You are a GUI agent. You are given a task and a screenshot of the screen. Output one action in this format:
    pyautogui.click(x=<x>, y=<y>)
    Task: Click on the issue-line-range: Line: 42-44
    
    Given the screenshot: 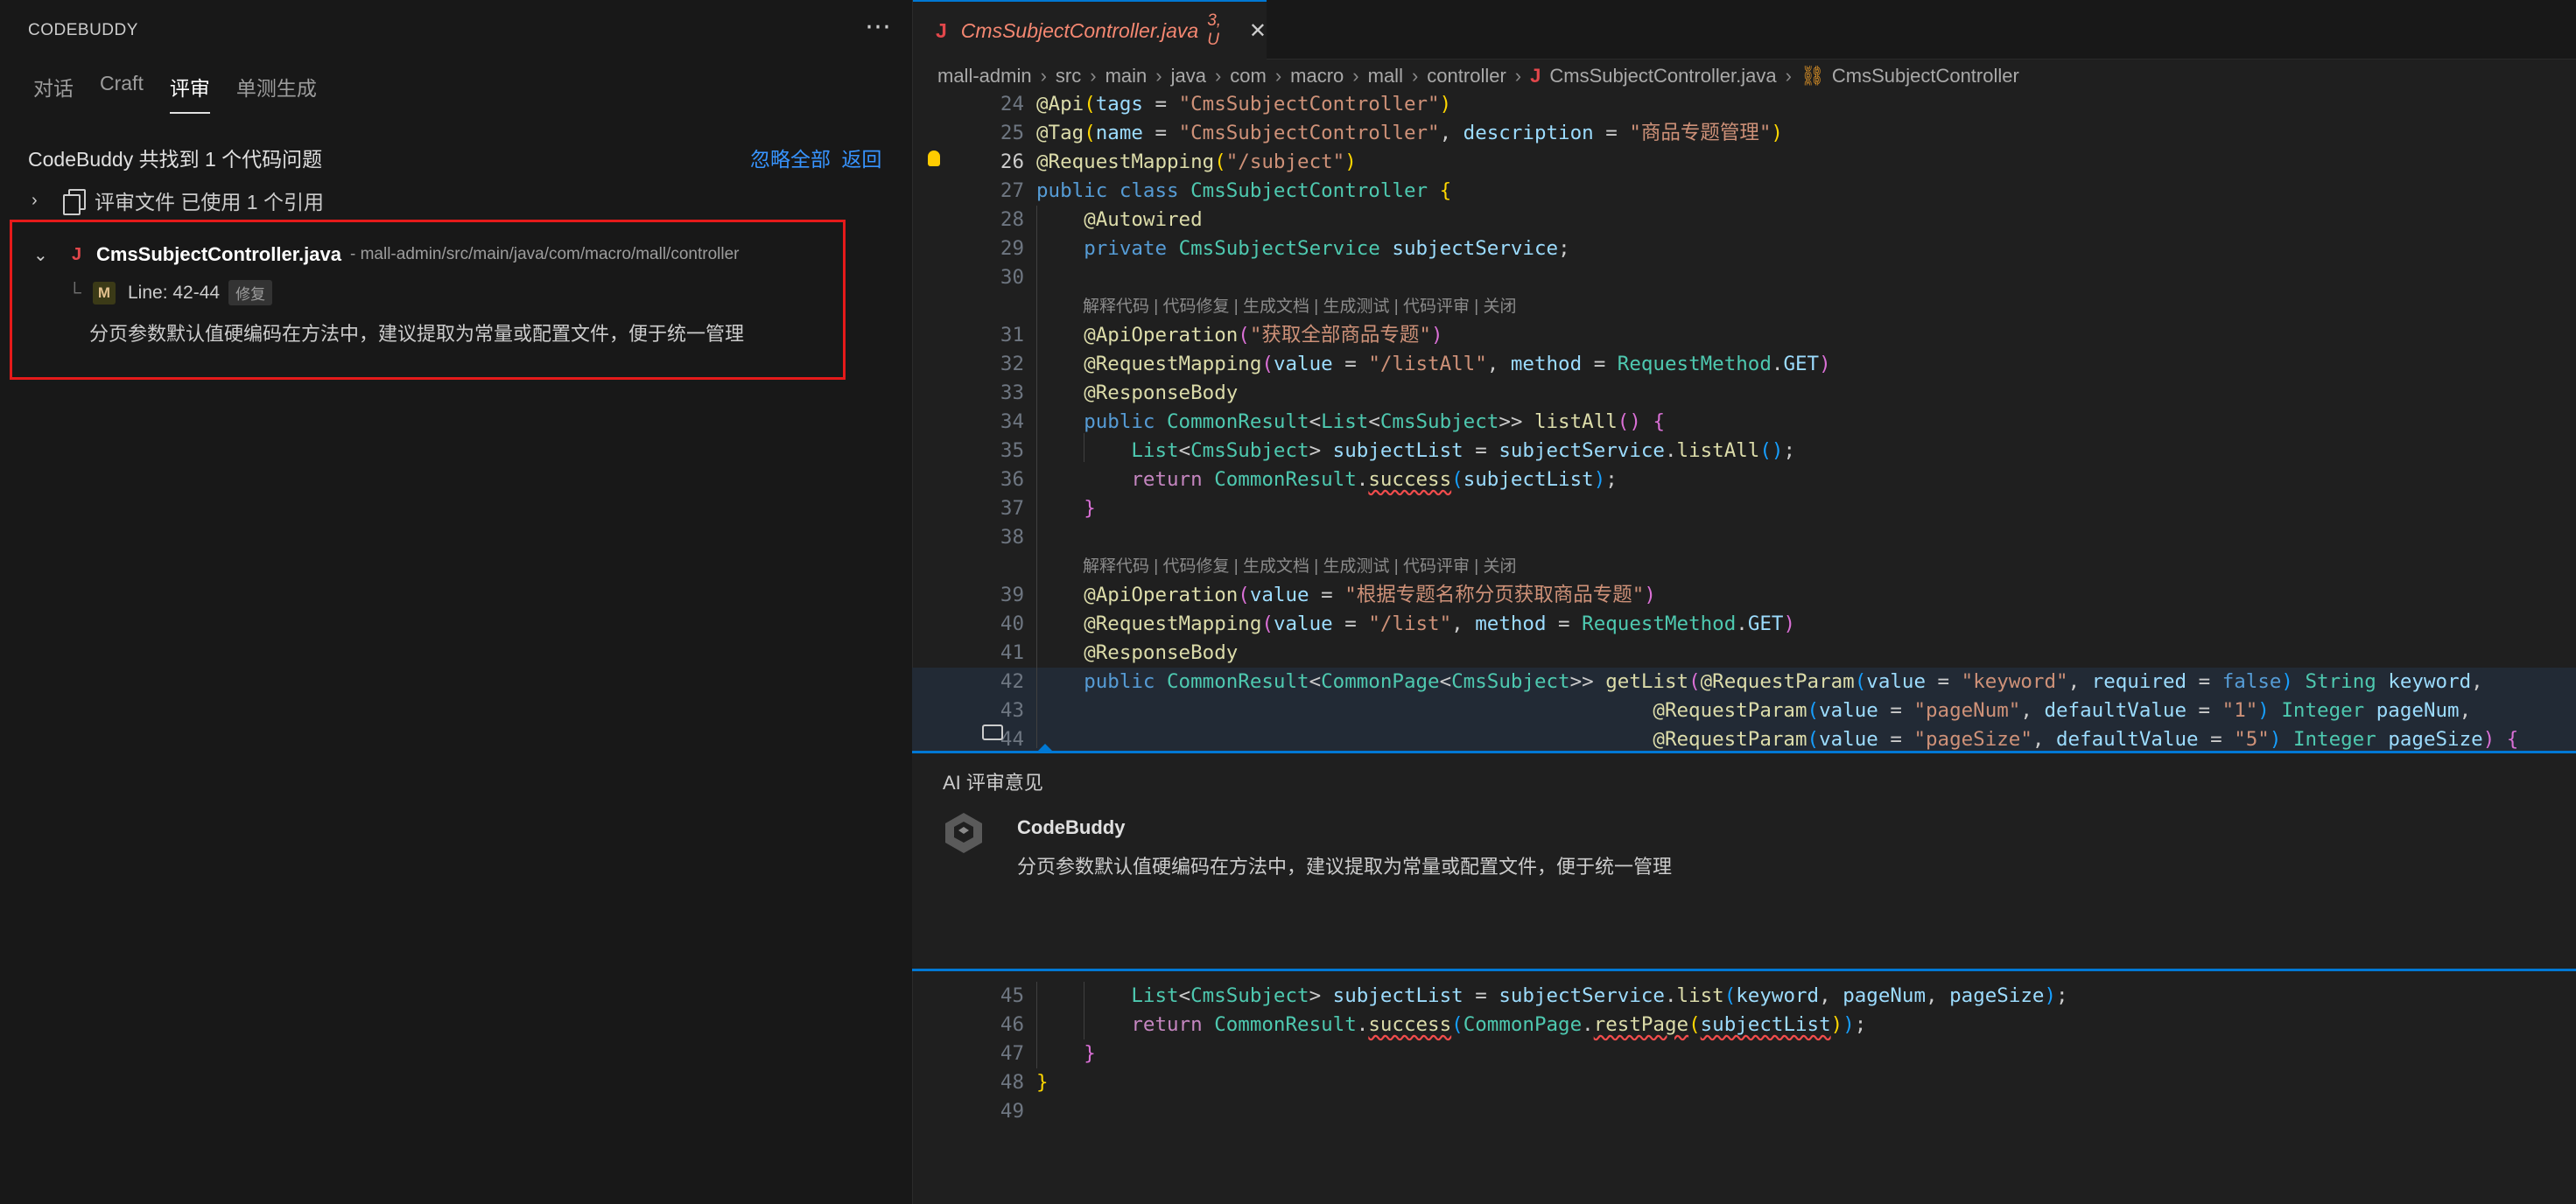 What is the action you would take?
    pyautogui.click(x=174, y=292)
    